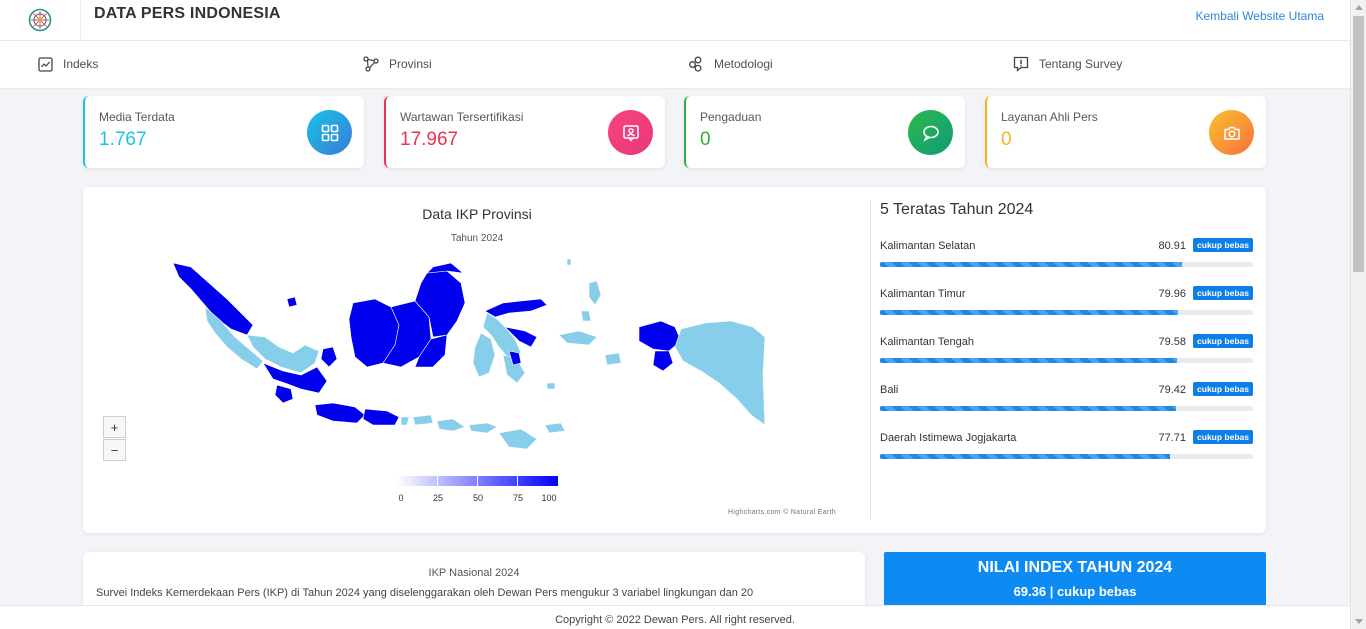 Image resolution: width=1366 pixels, height=629 pixels. Describe the element at coordinates (720, 373) in the screenshot. I see `map-region-papua` at that location.